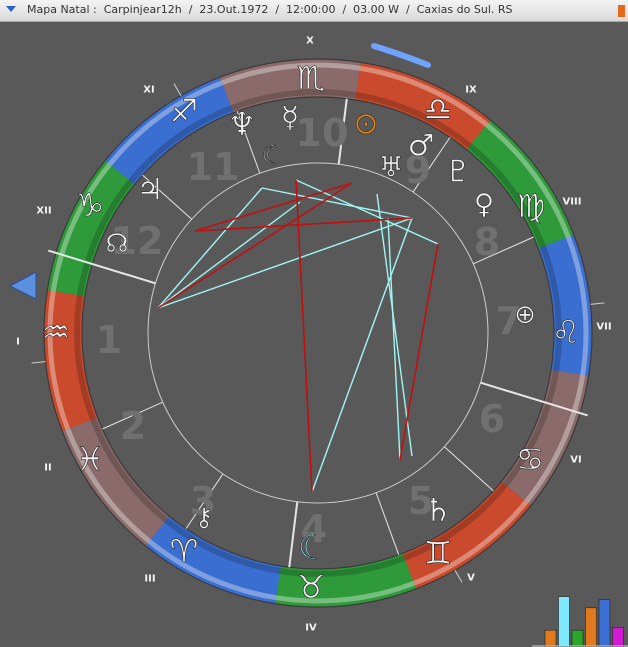 The width and height of the screenshot is (628, 647). Describe the element at coordinates (438, 510) in the screenshot. I see `planet-saturn-icon: ♄` at that location.